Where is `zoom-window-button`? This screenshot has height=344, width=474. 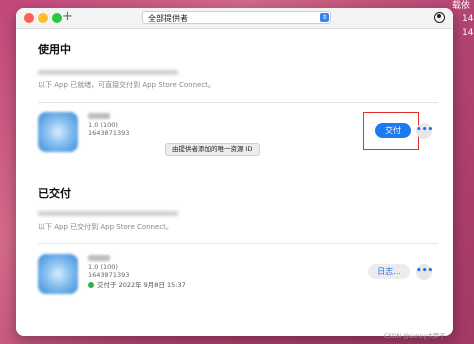
zoom-window-button is located at coordinates (57, 18).